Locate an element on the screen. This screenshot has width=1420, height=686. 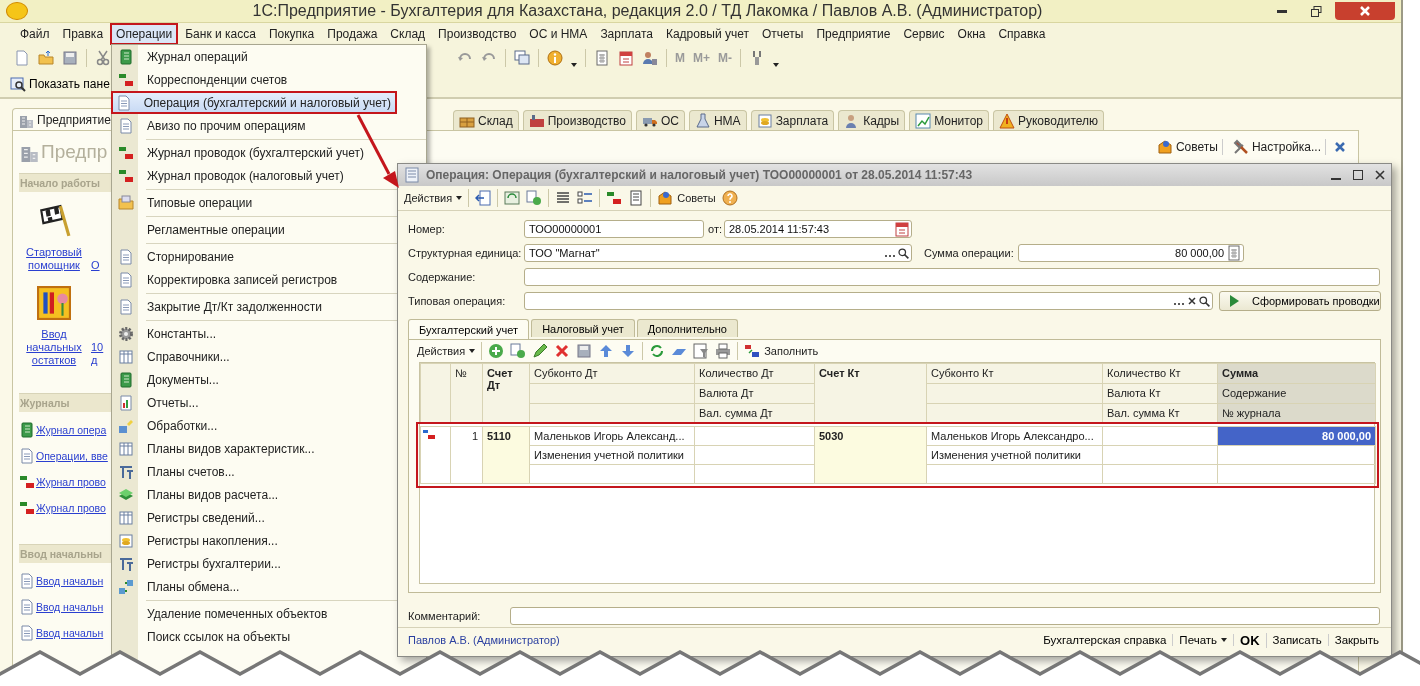
printer-icon is located at coordinates (723, 351).